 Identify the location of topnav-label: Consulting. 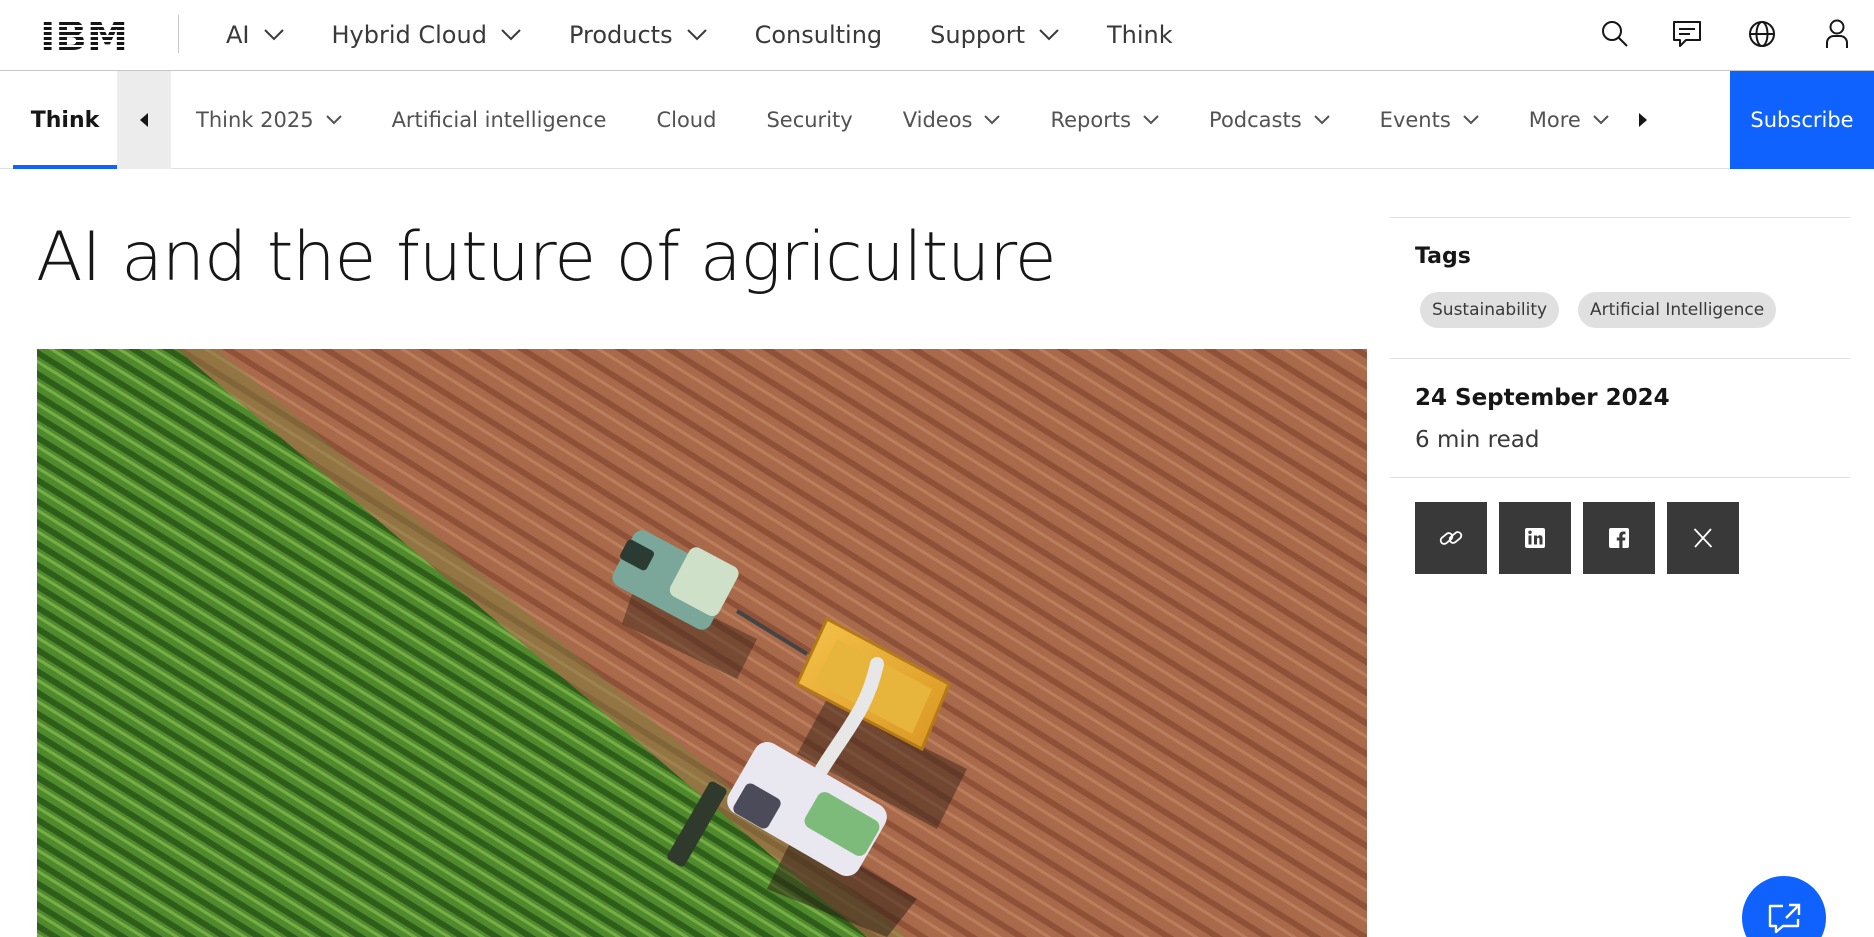
(818, 35).